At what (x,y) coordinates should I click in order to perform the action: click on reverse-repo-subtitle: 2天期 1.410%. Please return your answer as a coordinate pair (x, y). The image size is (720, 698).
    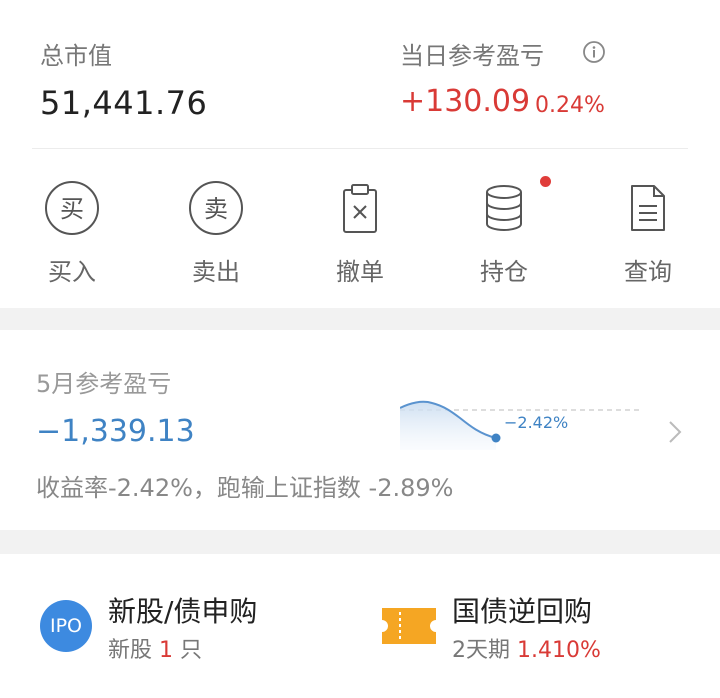
    Looking at the image, I should click on (526, 650).